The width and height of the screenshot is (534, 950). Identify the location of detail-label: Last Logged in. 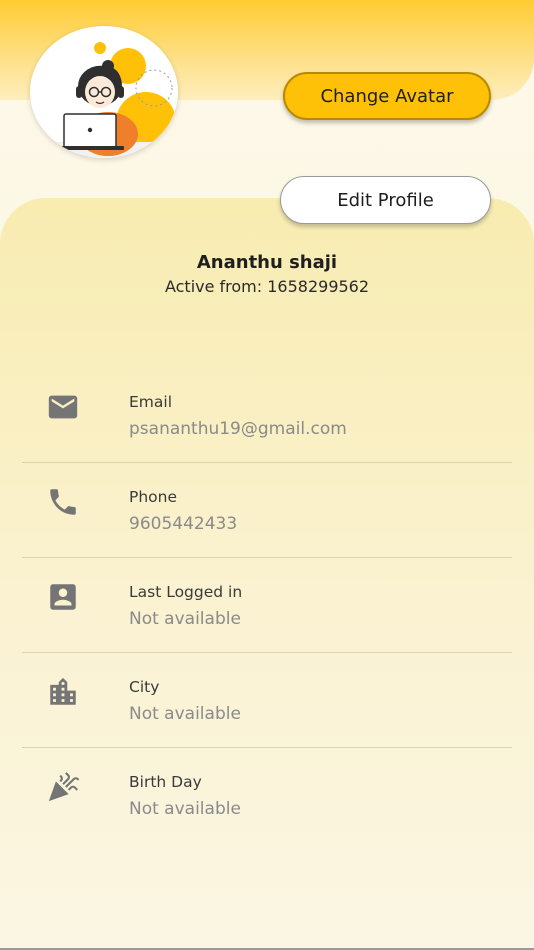
(186, 592).